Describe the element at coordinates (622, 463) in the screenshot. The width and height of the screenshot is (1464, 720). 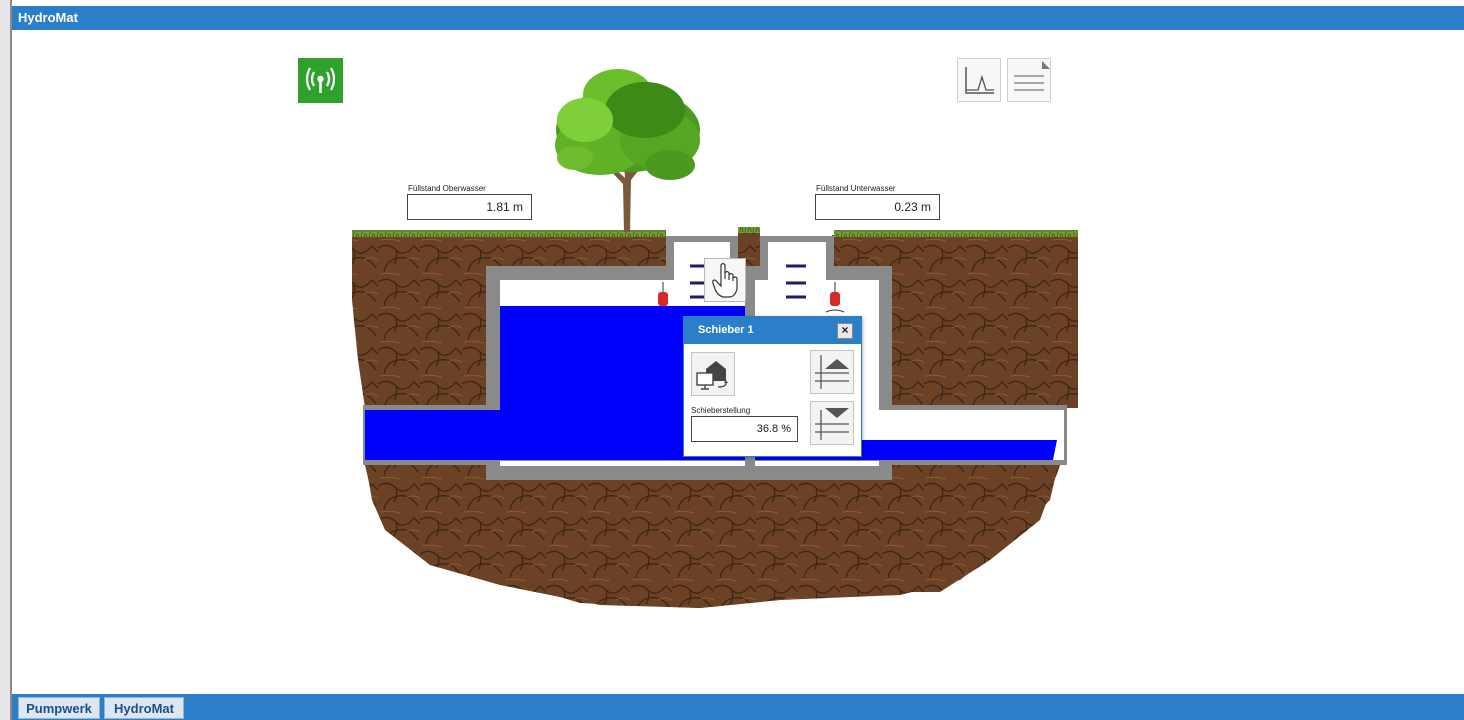
I see `floor-slot-left` at that location.